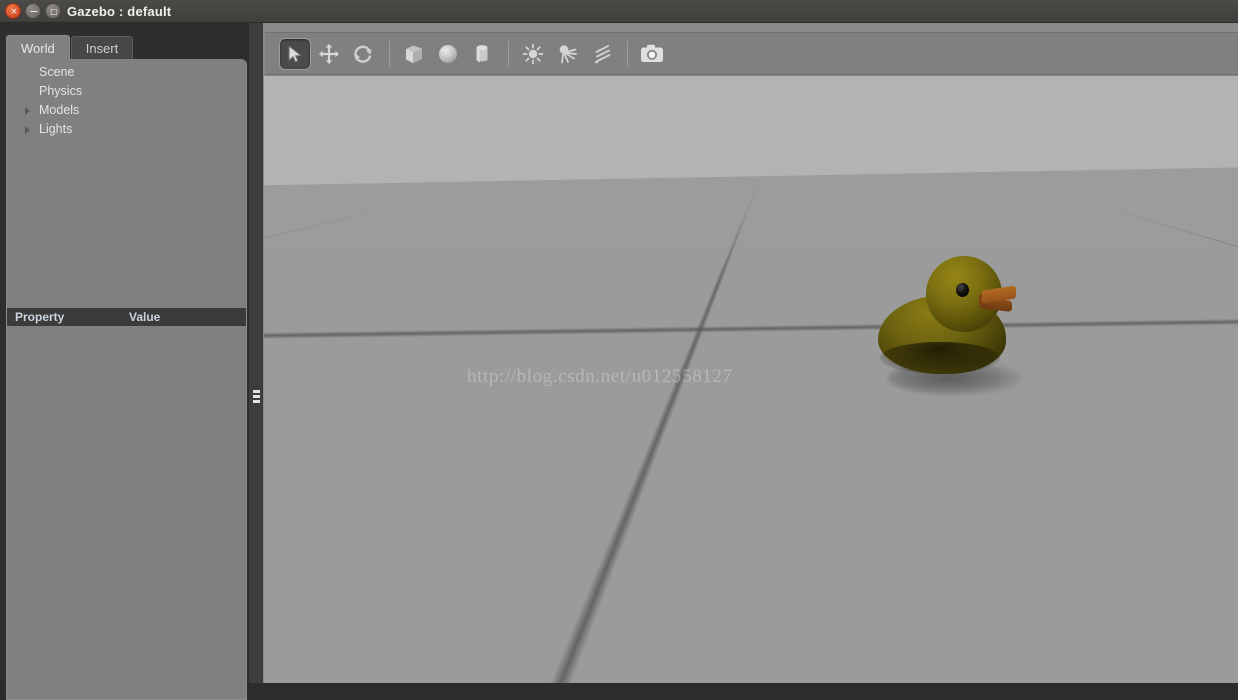  I want to click on screenshot-button, so click(652, 54).